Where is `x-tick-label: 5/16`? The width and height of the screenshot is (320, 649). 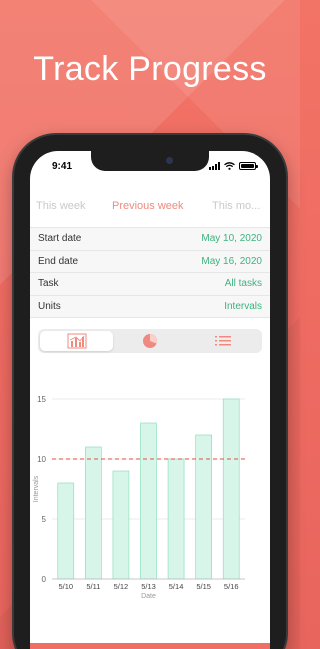
x-tick-label: 5/16 is located at coordinates (231, 586).